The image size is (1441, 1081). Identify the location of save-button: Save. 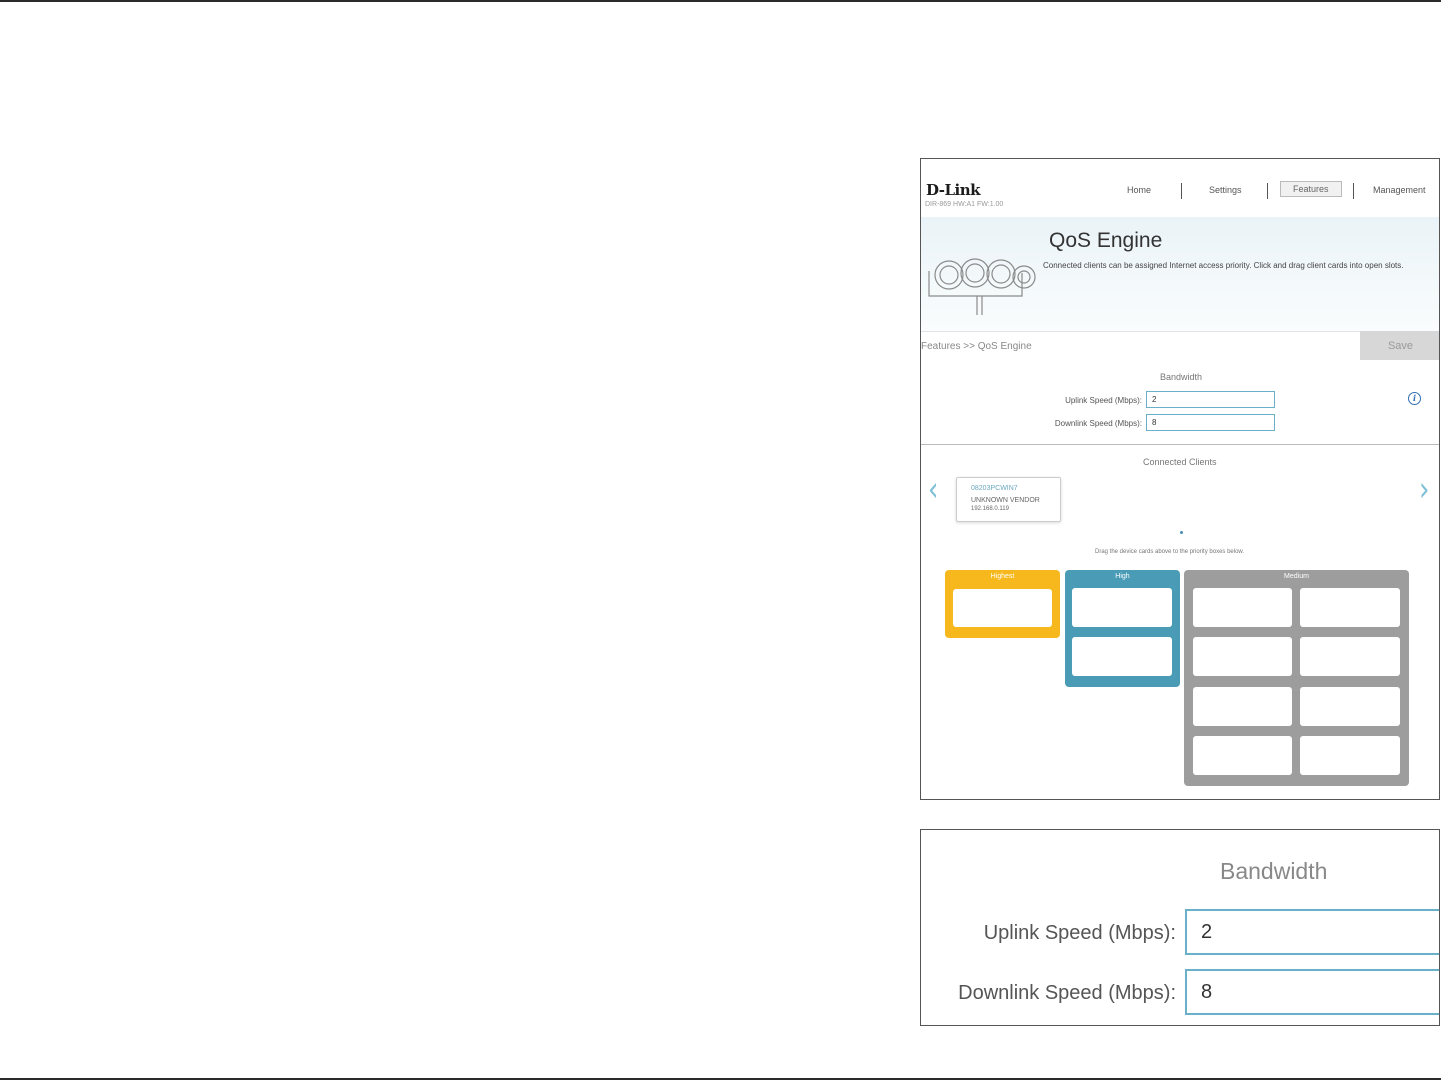
(1399, 345).